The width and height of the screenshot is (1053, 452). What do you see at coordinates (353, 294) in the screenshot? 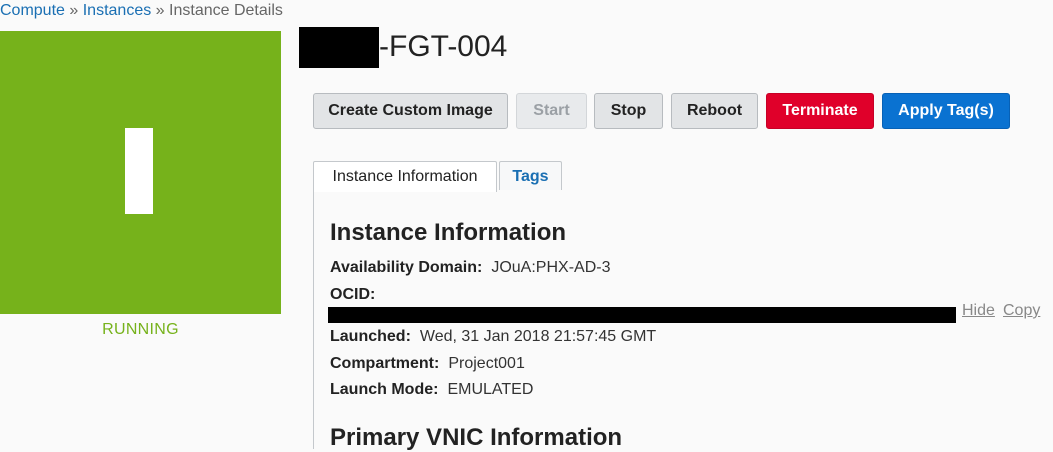
I see `ocid-label: OCID:` at bounding box center [353, 294].